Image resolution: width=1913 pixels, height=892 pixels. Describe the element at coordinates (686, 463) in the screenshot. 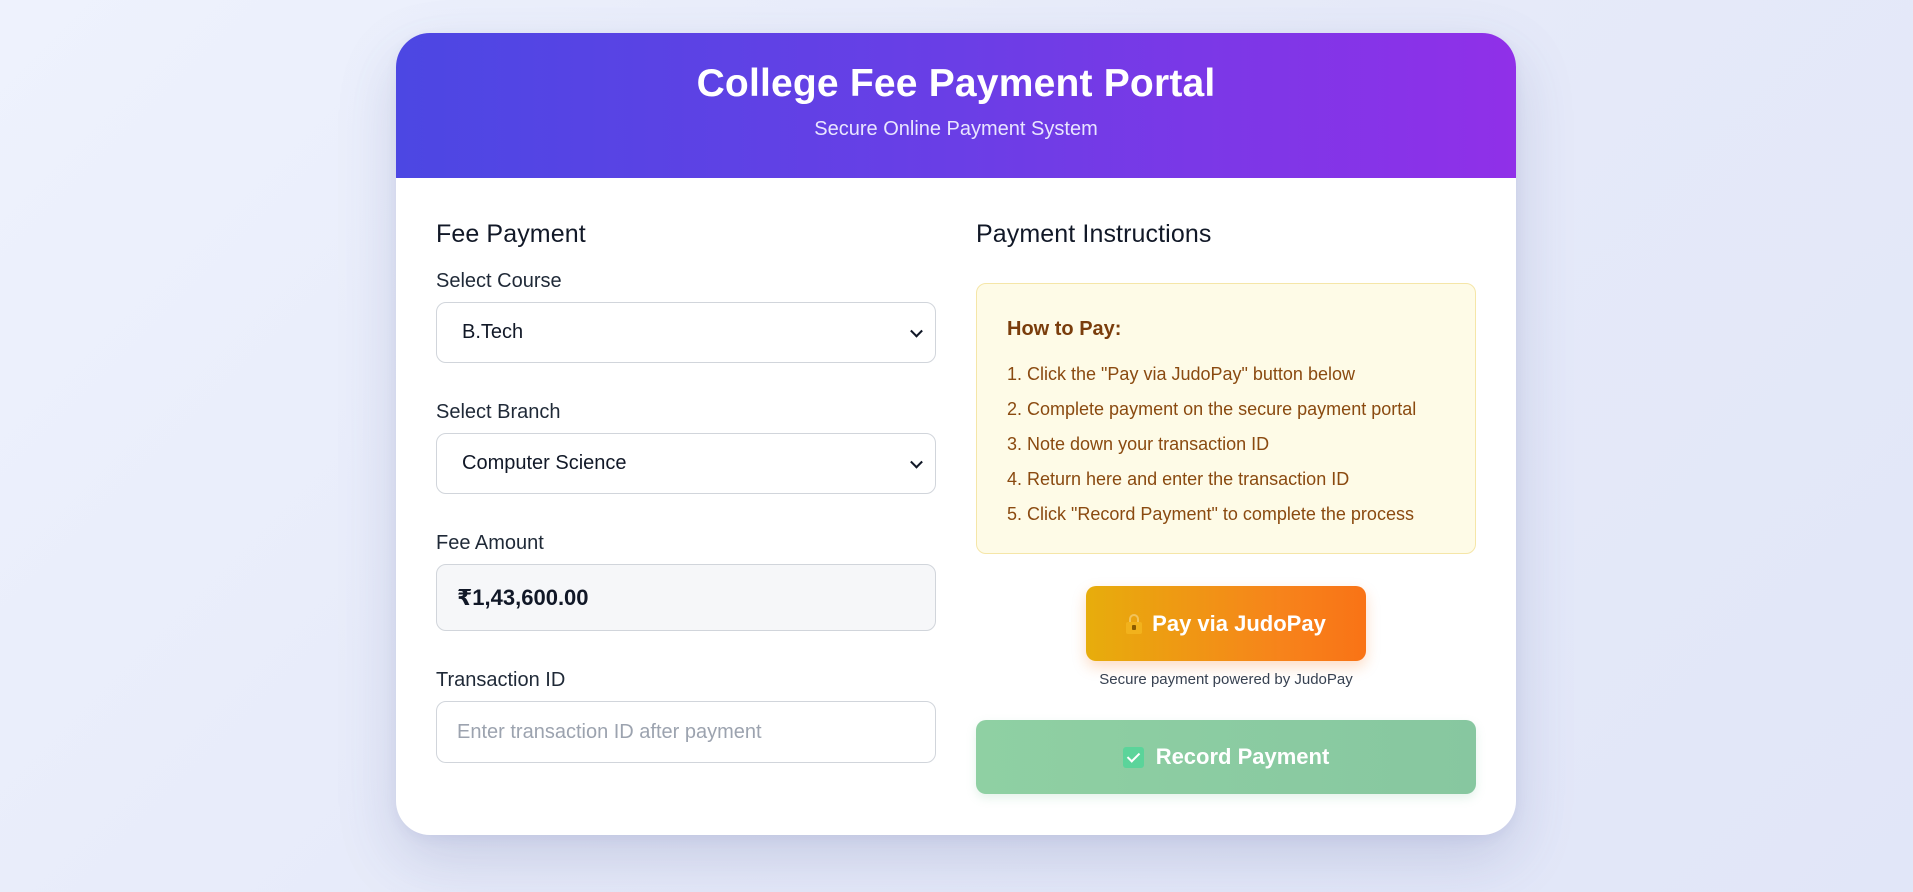

I see `branch-select: Computer Science` at that location.